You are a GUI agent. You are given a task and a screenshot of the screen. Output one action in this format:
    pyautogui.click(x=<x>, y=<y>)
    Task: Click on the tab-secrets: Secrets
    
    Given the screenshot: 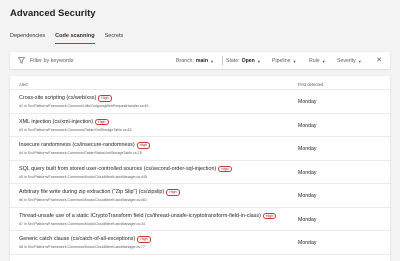 What is the action you would take?
    pyautogui.click(x=114, y=38)
    